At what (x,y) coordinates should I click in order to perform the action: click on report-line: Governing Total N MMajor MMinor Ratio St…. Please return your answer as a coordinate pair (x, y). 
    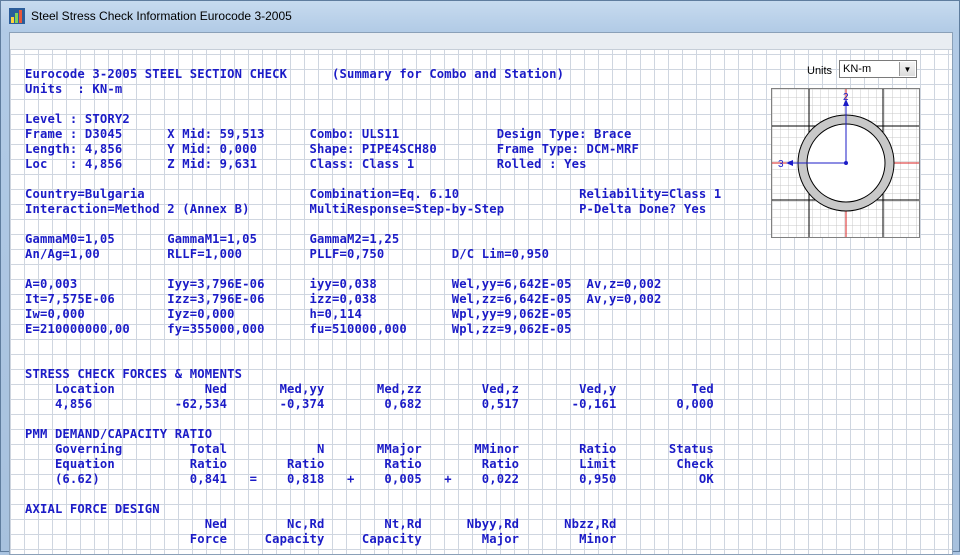
    Looking at the image, I should click on (369, 449).